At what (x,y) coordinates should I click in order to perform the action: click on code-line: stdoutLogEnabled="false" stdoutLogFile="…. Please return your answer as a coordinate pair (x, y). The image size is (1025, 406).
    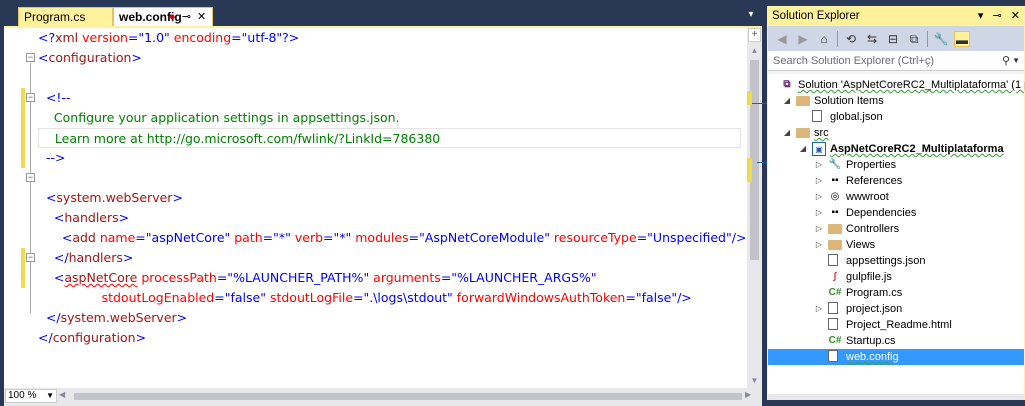
    Looking at the image, I should click on (365, 298).